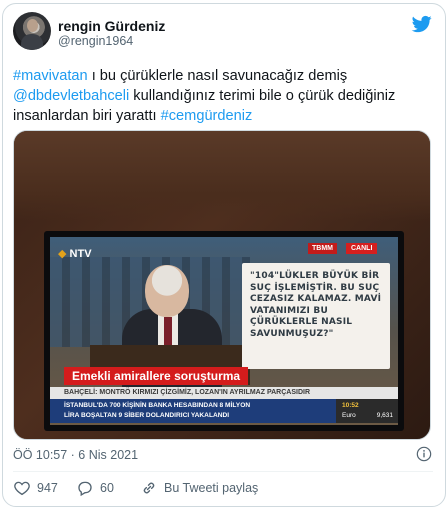 The height and width of the screenshot is (510, 448). What do you see at coordinates (85, 489) in the screenshot?
I see `reply-bubble-icon` at bounding box center [85, 489].